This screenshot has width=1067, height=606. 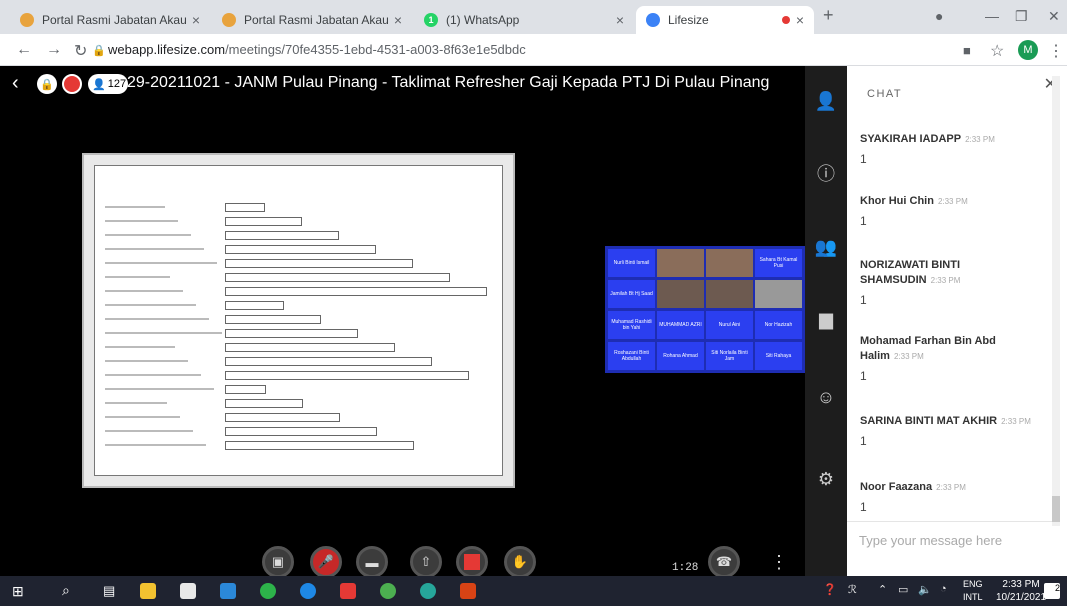 I want to click on back-icon: ←, so click(x=24, y=50).